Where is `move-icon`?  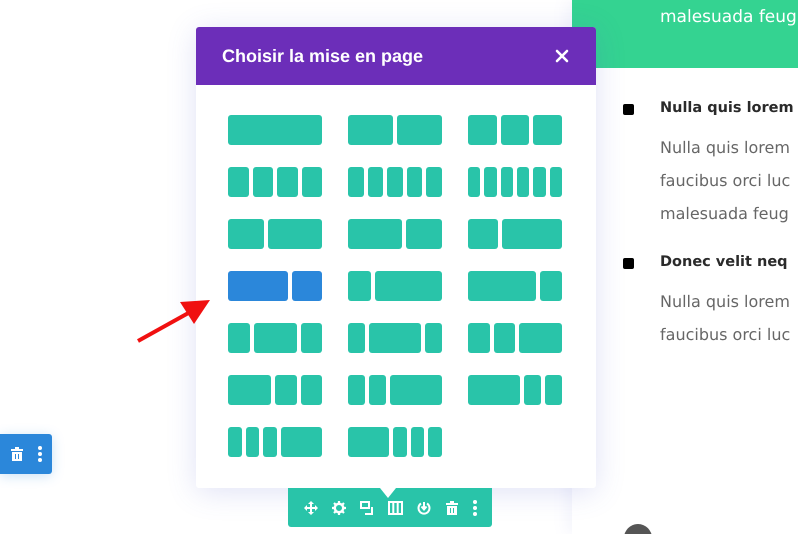
move-icon is located at coordinates (311, 507).